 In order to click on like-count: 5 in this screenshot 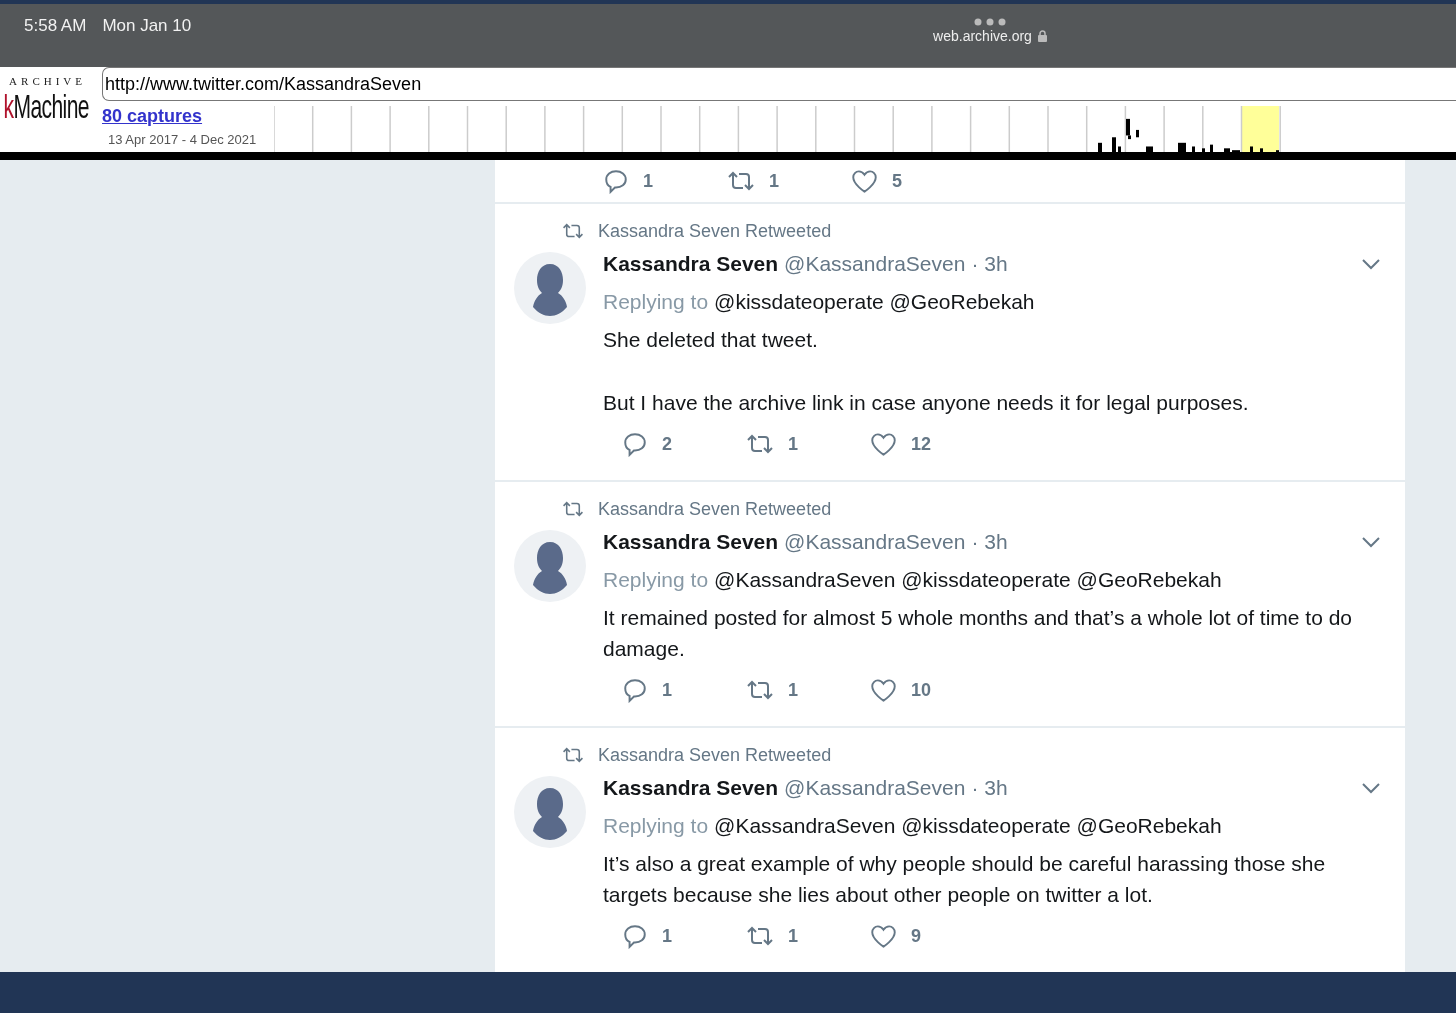, I will do `click(897, 181)`.